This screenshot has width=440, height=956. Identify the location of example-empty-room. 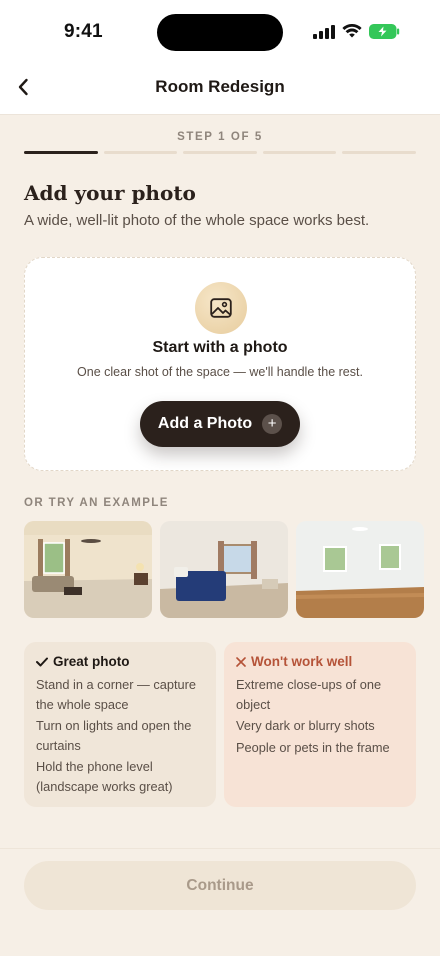
(360, 569).